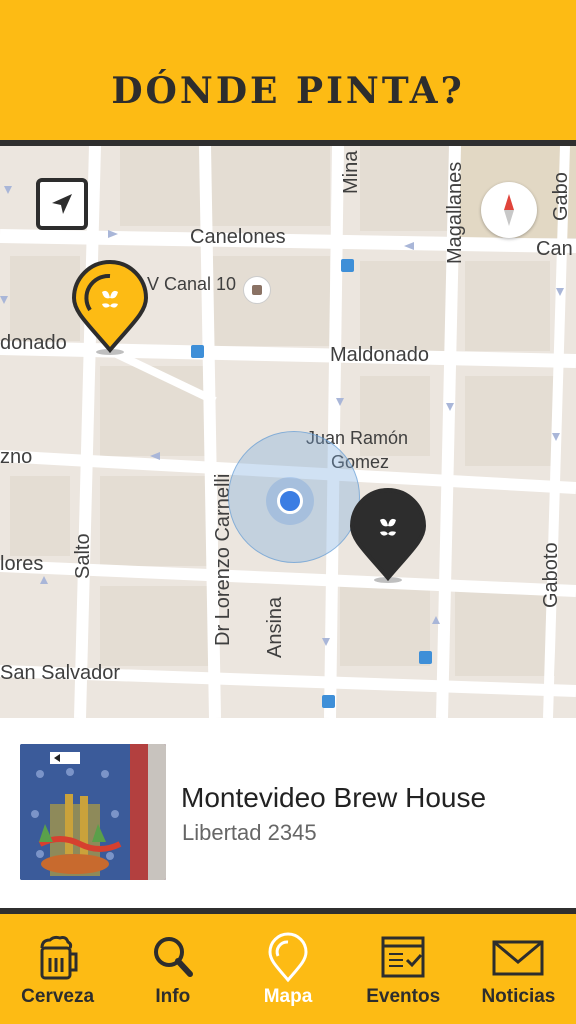 The image size is (576, 1024). Describe the element at coordinates (33, 343) in the screenshot. I see `street-label: donado` at that location.